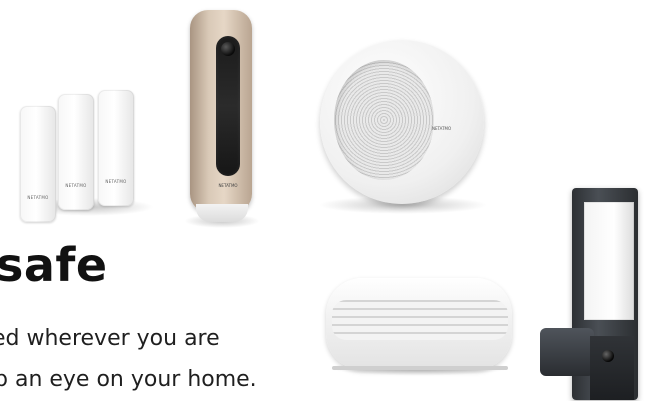 The height and width of the screenshot is (401, 652). Describe the element at coordinates (116, 148) in the screenshot. I see `window-sensor-right: NETATMO` at that location.